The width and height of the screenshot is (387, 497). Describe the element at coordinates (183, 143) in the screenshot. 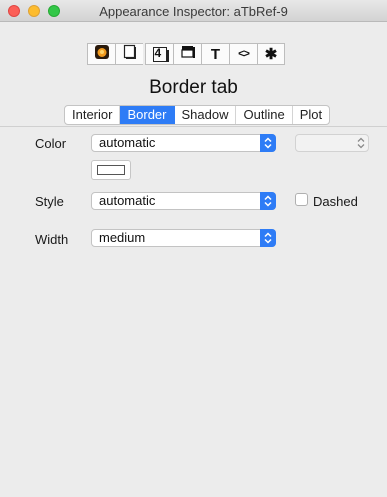

I see `color-select: automatic` at that location.